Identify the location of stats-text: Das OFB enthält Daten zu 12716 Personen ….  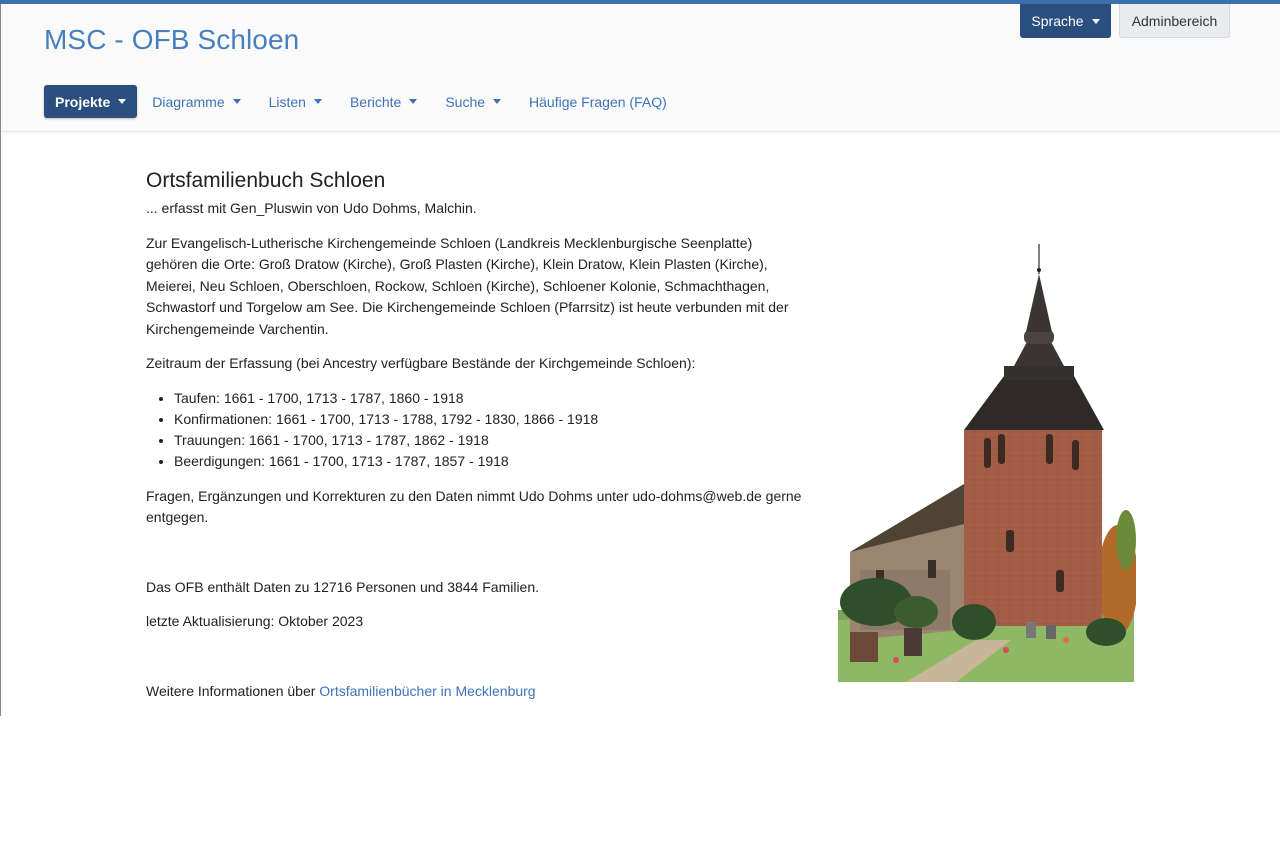
(343, 586).